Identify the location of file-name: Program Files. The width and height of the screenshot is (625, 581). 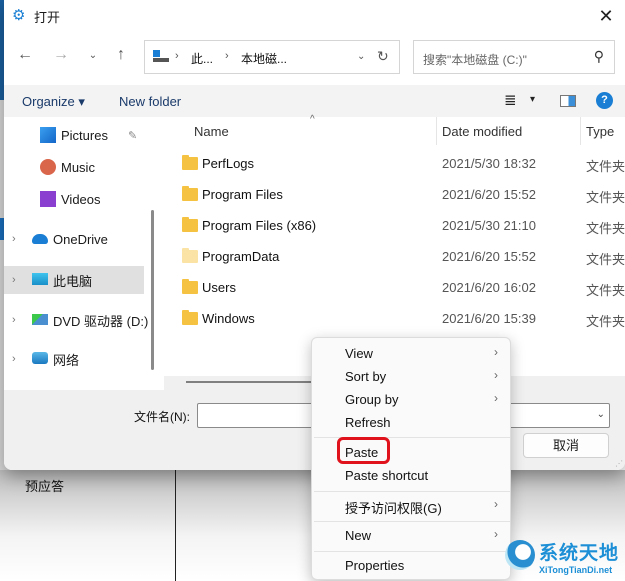
(242, 194).